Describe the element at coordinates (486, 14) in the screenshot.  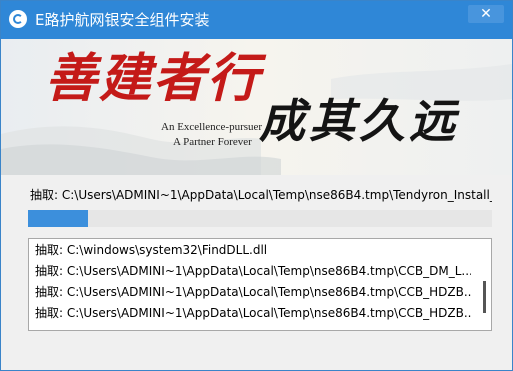
I see `close-button: ✕` at that location.